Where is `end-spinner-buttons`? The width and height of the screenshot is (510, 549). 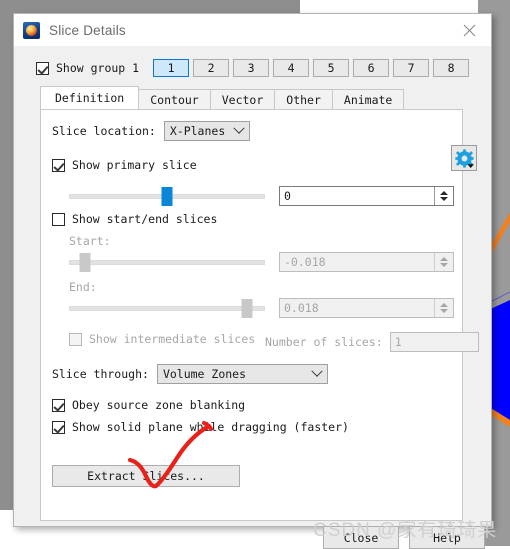 end-spinner-buttons is located at coordinates (443, 308).